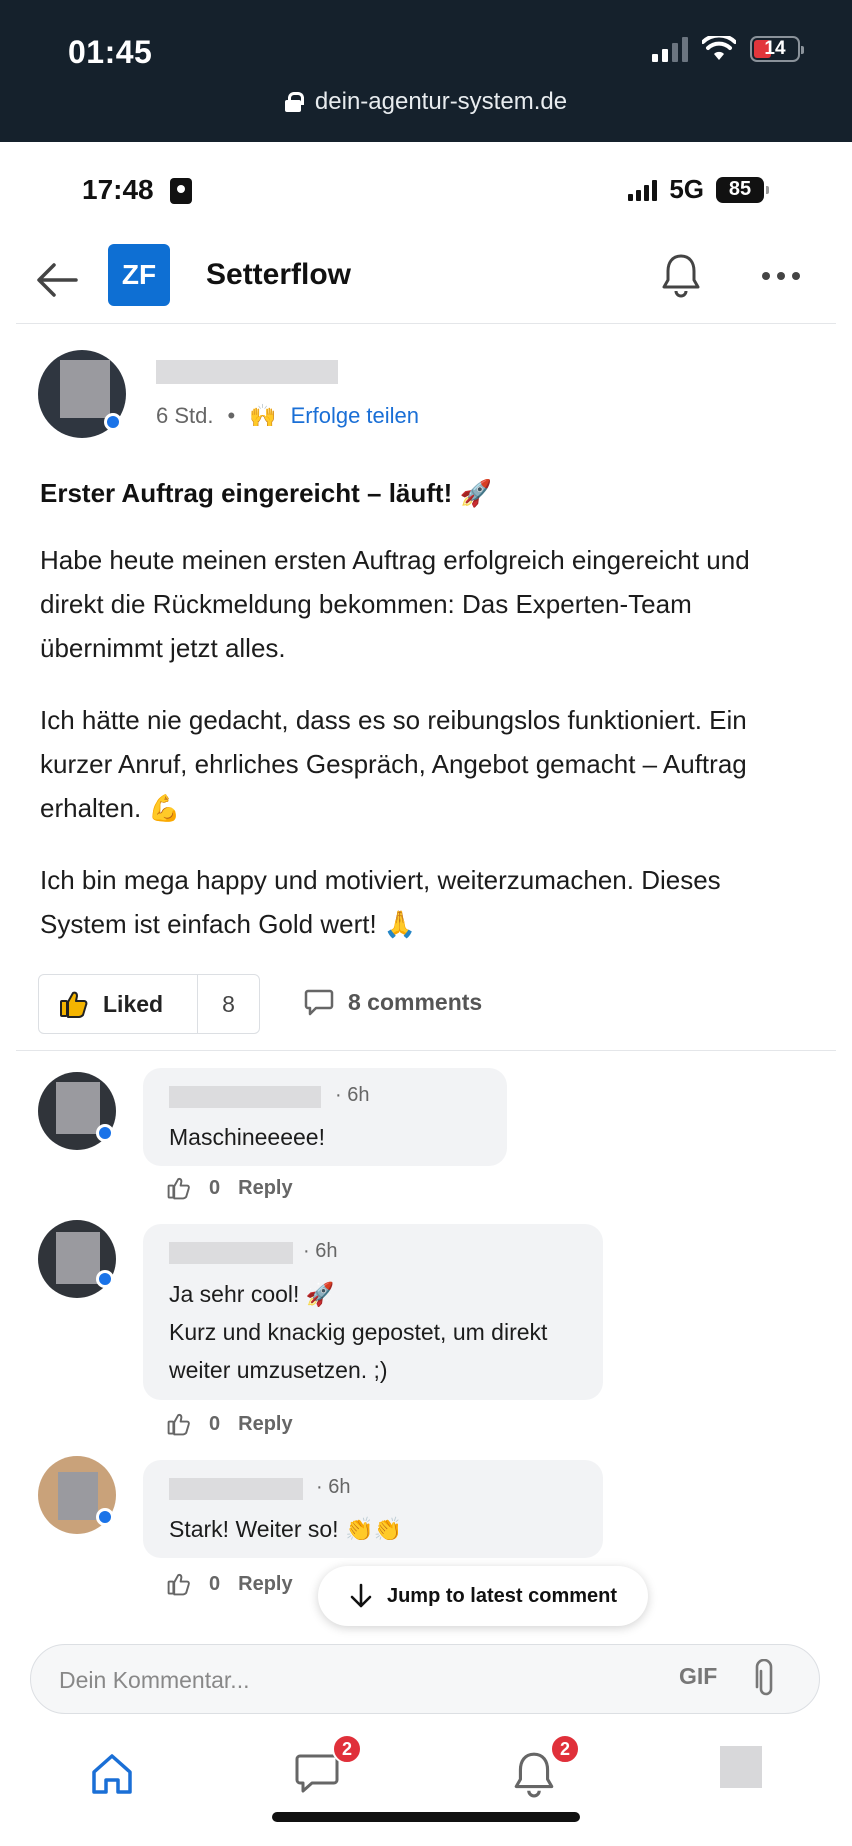  I want to click on battery-level: 85, so click(740, 189).